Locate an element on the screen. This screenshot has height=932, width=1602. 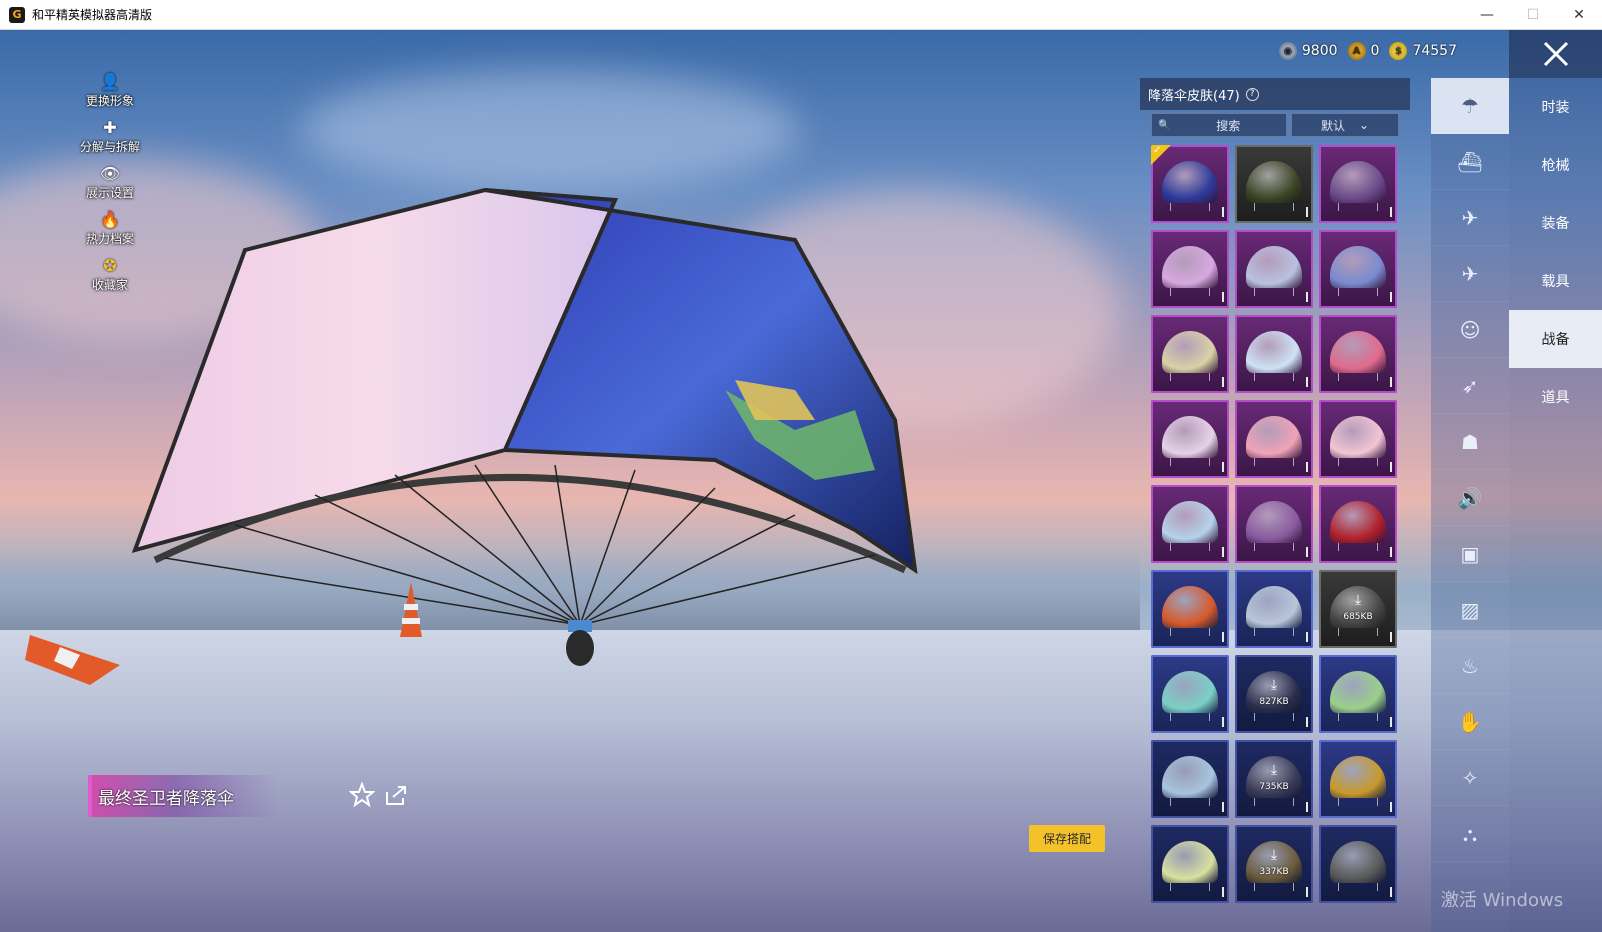
left-menu: 👤 更换形象 ✚ 分解与拆解 👁 展示设置 🔥 热力档案 ✪ 收藏家 is located at coordinates (110, 185).